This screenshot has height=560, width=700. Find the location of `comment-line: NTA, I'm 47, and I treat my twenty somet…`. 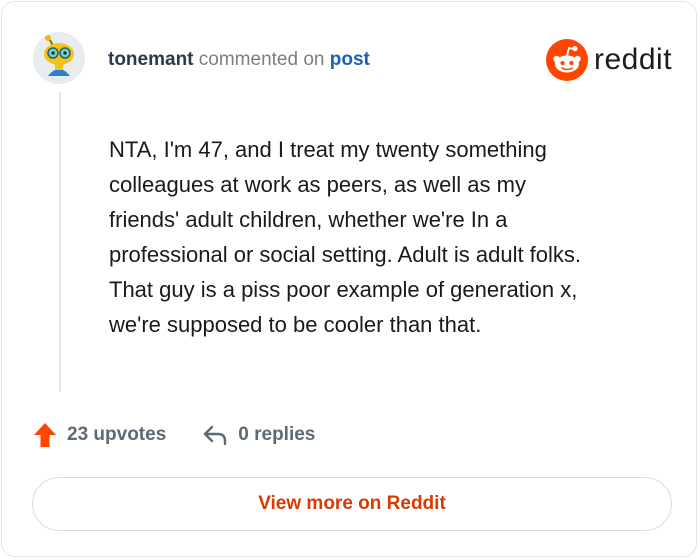

comment-line: NTA, I'm 47, and I treat my twenty somet… is located at coordinates (328, 149).